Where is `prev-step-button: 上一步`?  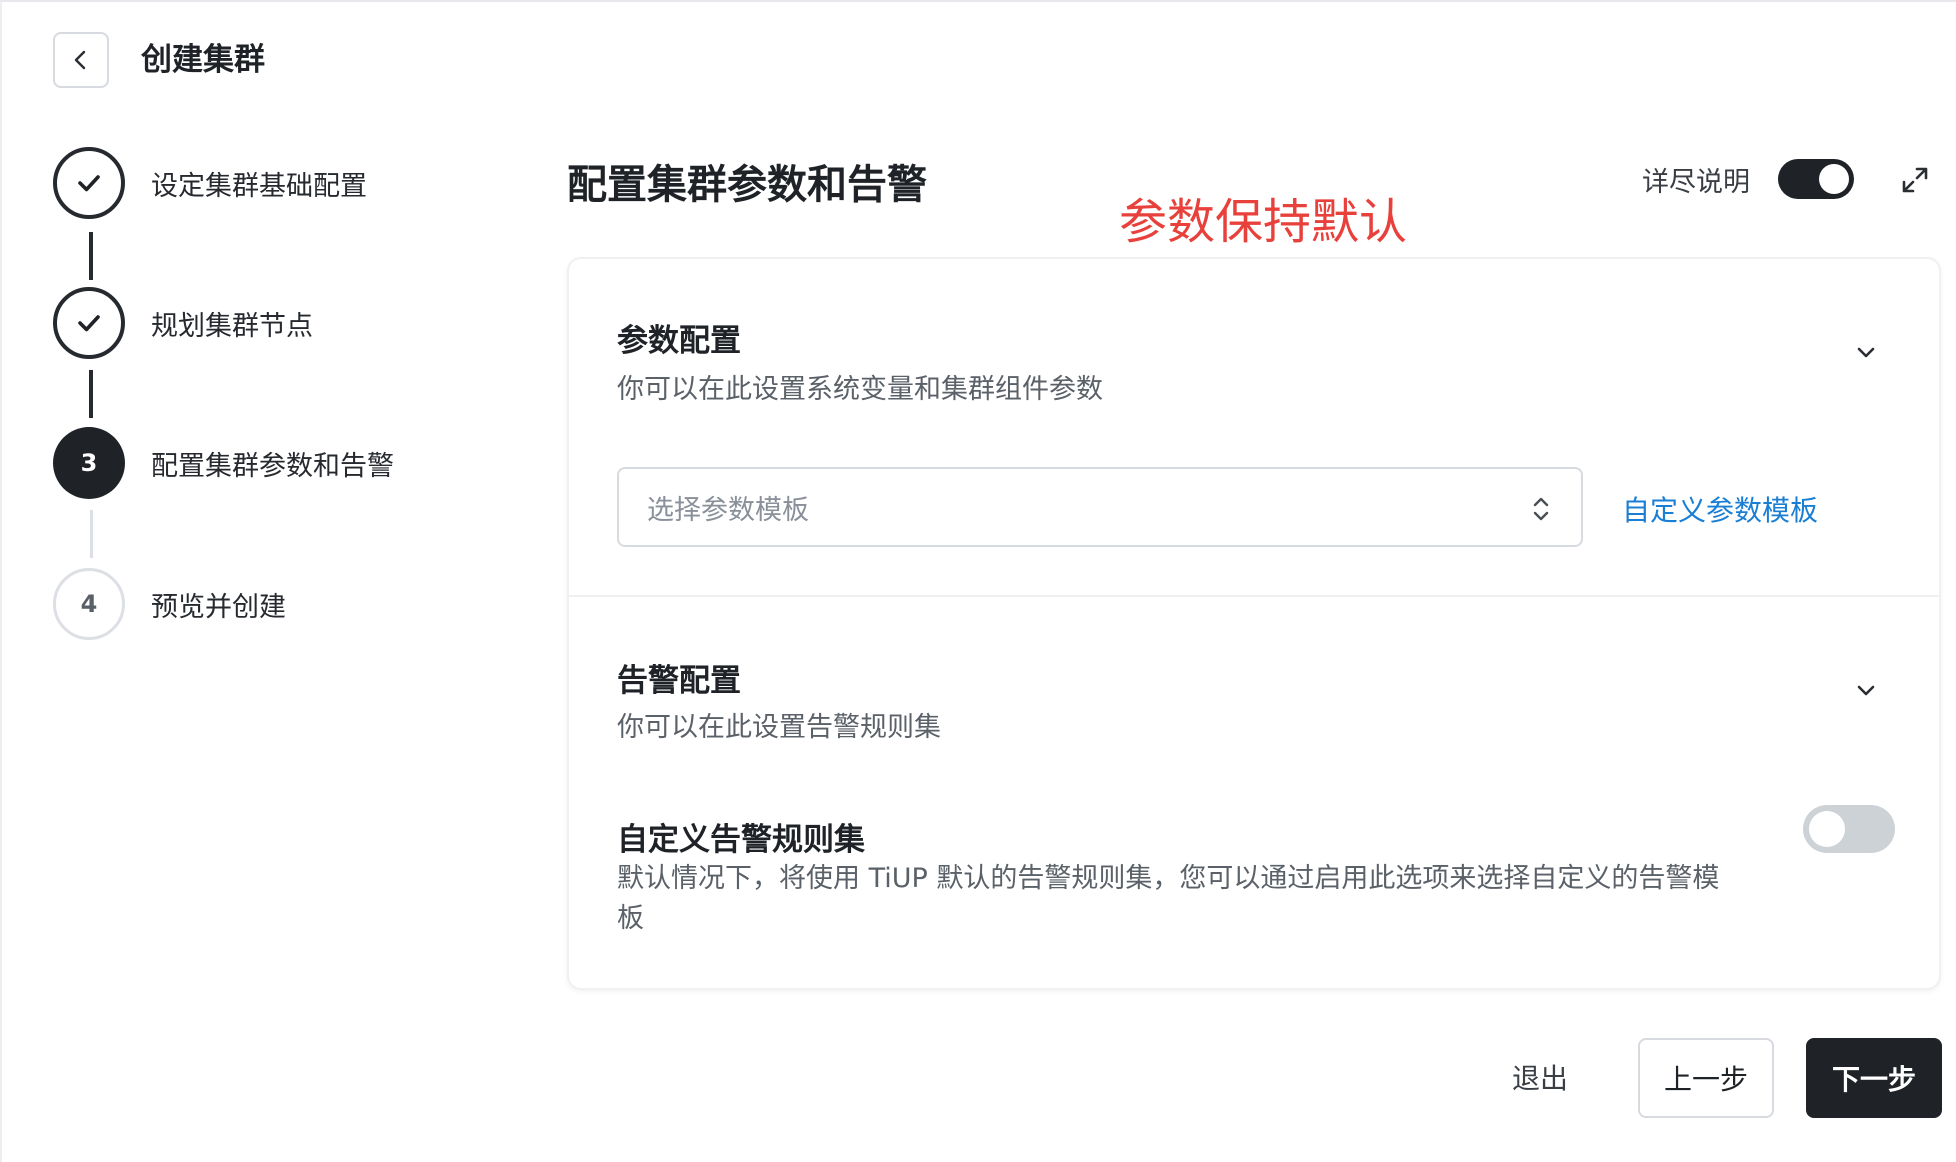 prev-step-button: 上一步 is located at coordinates (1706, 1078).